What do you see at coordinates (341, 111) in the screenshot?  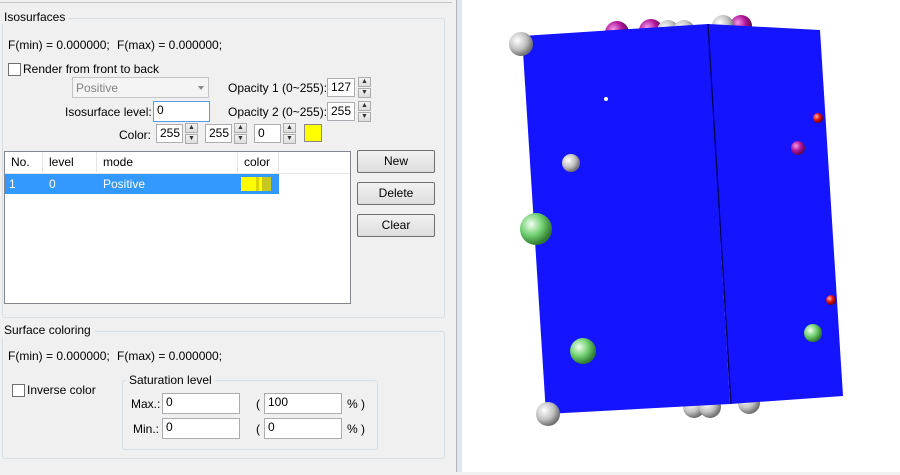 I see `opacity2-input: 255` at bounding box center [341, 111].